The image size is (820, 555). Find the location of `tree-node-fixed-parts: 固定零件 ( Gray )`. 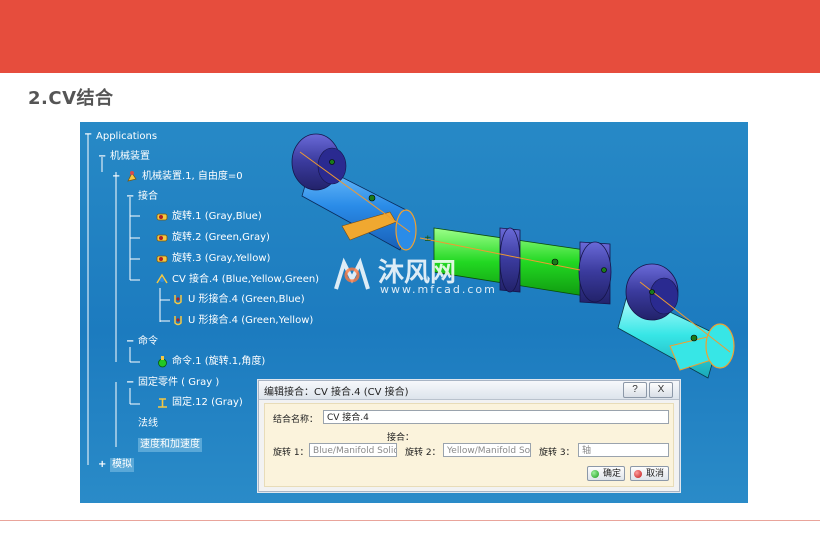

tree-node-fixed-parts: 固定零件 ( Gray ) is located at coordinates (178, 383).